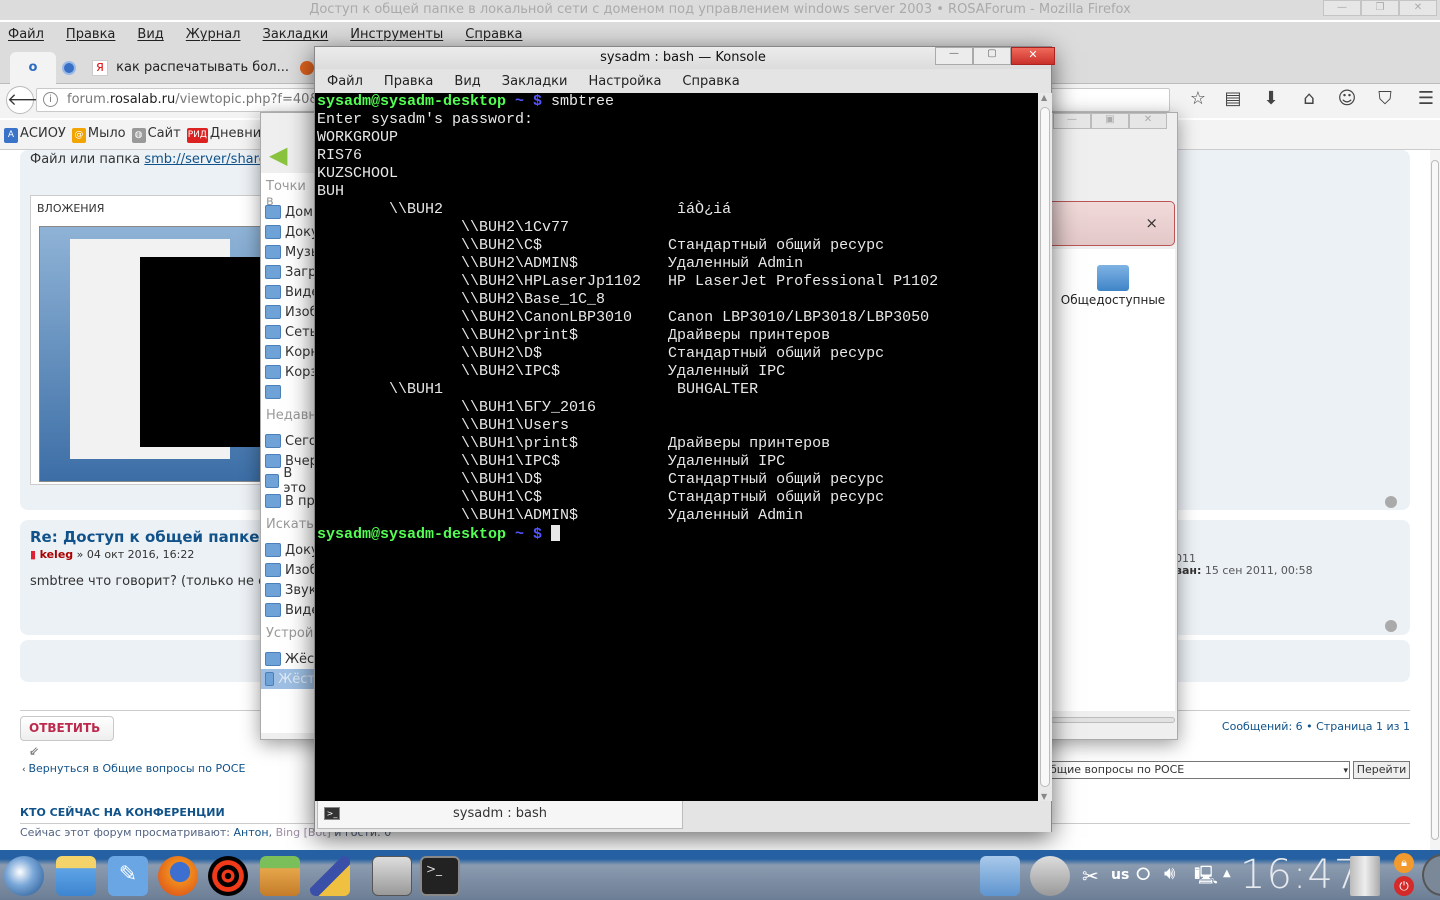 The height and width of the screenshot is (900, 1440). What do you see at coordinates (26, 35) in the screenshot?
I see `menu-item: Файл` at bounding box center [26, 35].